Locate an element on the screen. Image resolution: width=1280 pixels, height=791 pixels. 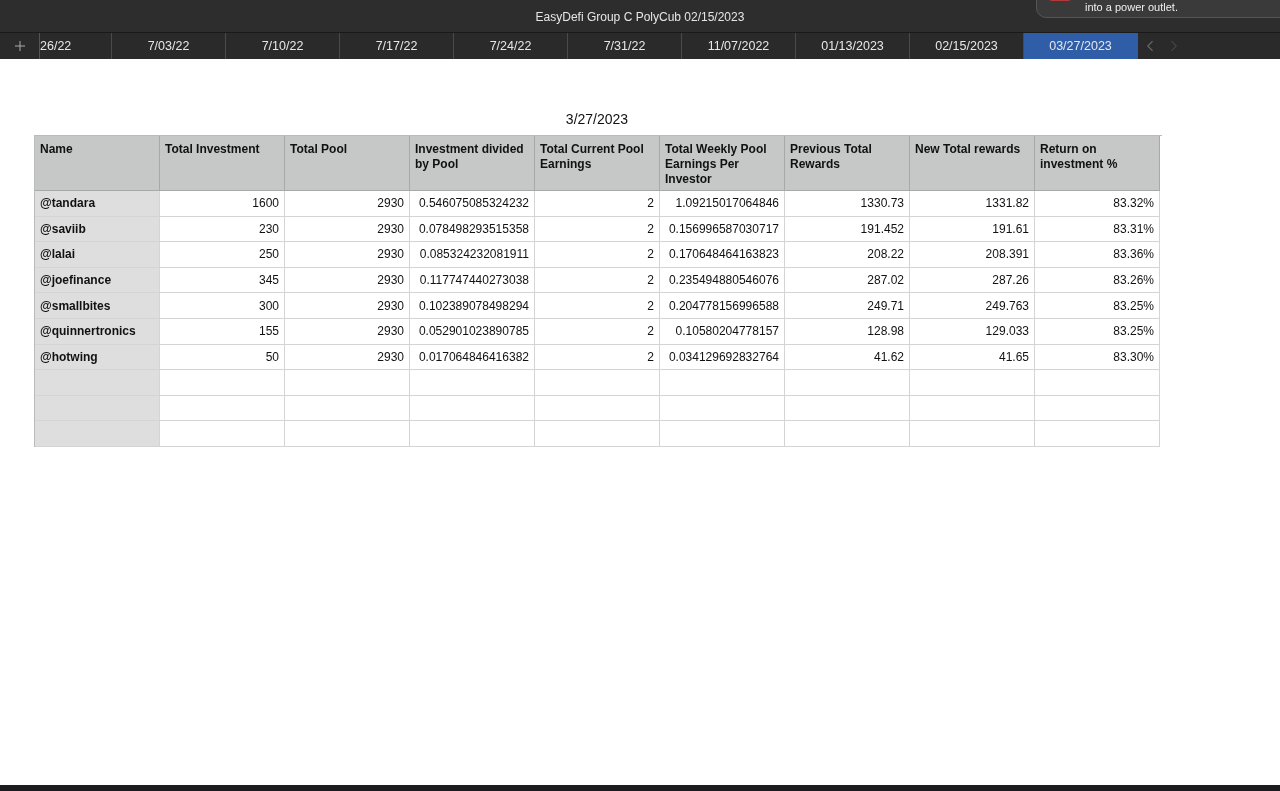
column-header: Return on investment % is located at coordinates (1097, 163).